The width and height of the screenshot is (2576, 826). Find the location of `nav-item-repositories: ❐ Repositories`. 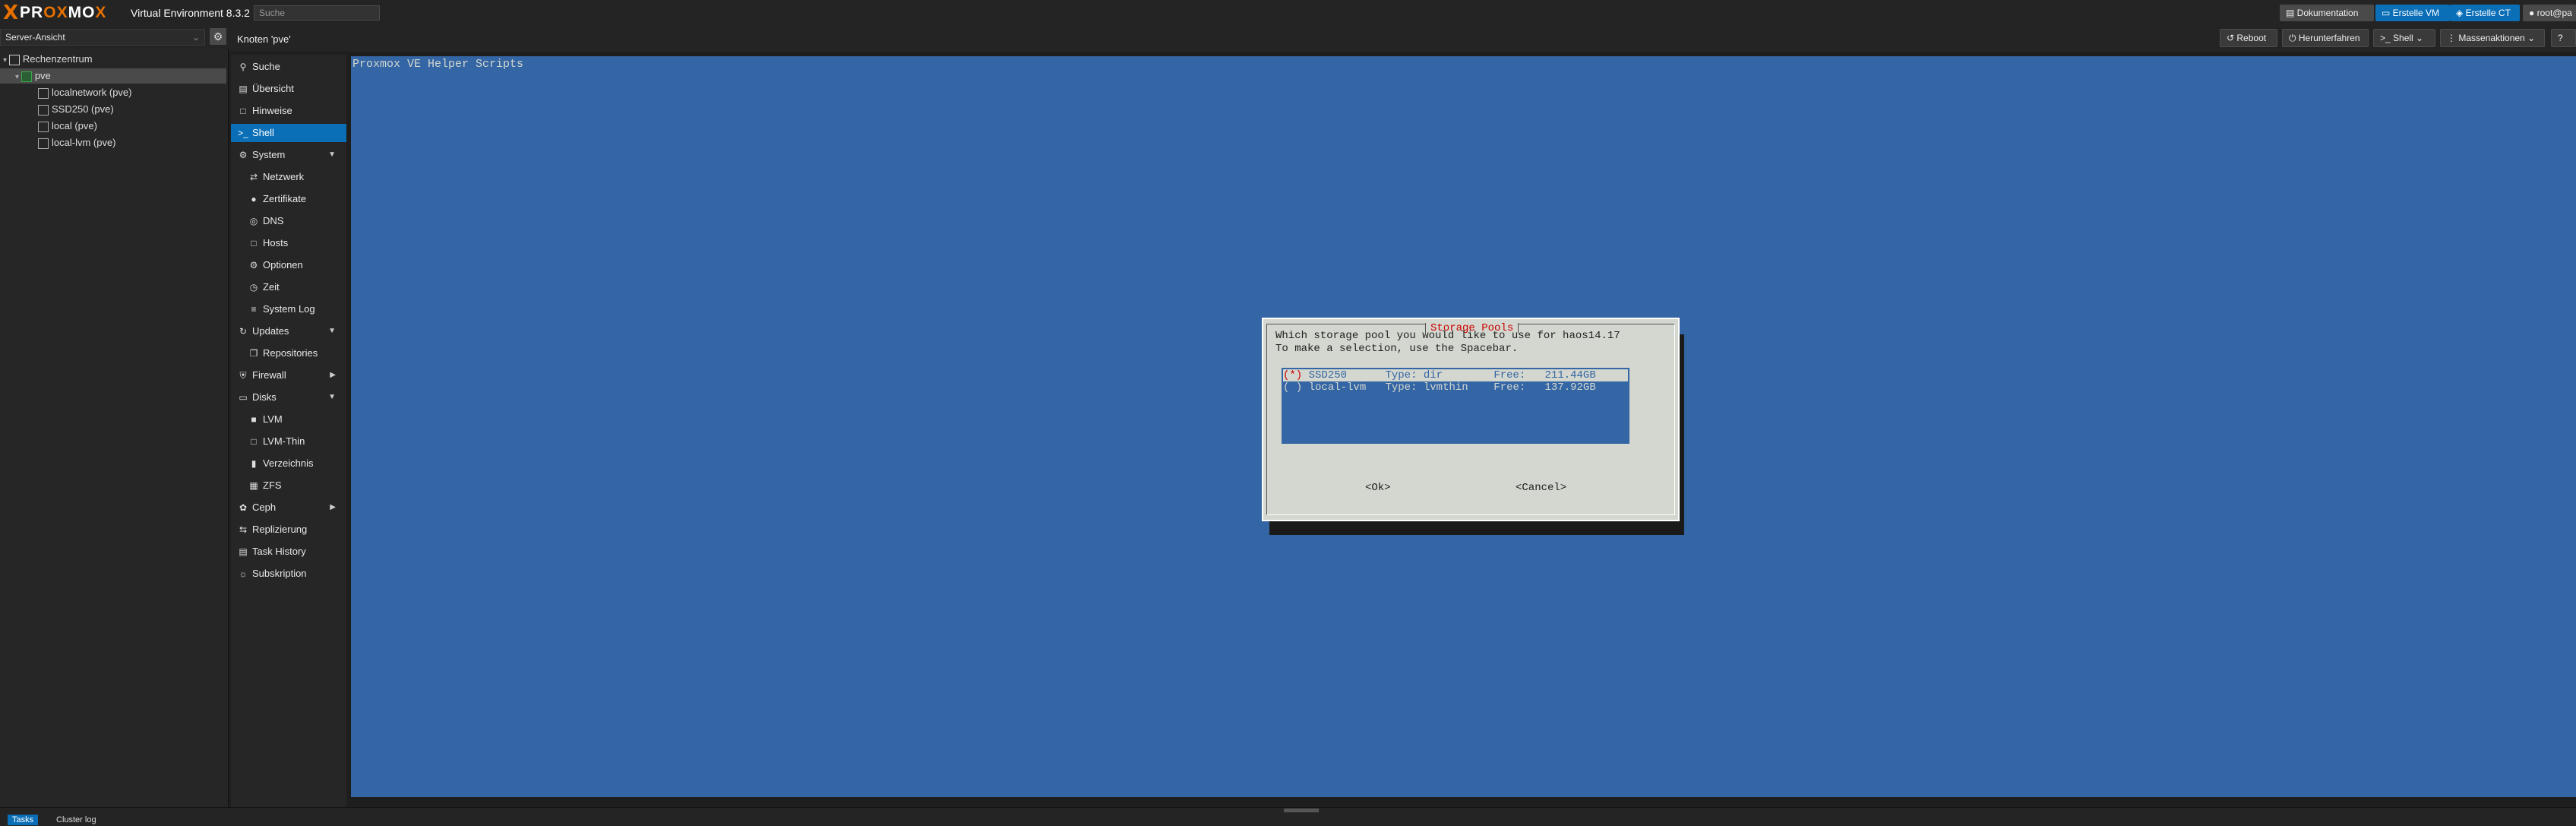

nav-item-repositories: ❐ Repositories is located at coordinates (288, 353).